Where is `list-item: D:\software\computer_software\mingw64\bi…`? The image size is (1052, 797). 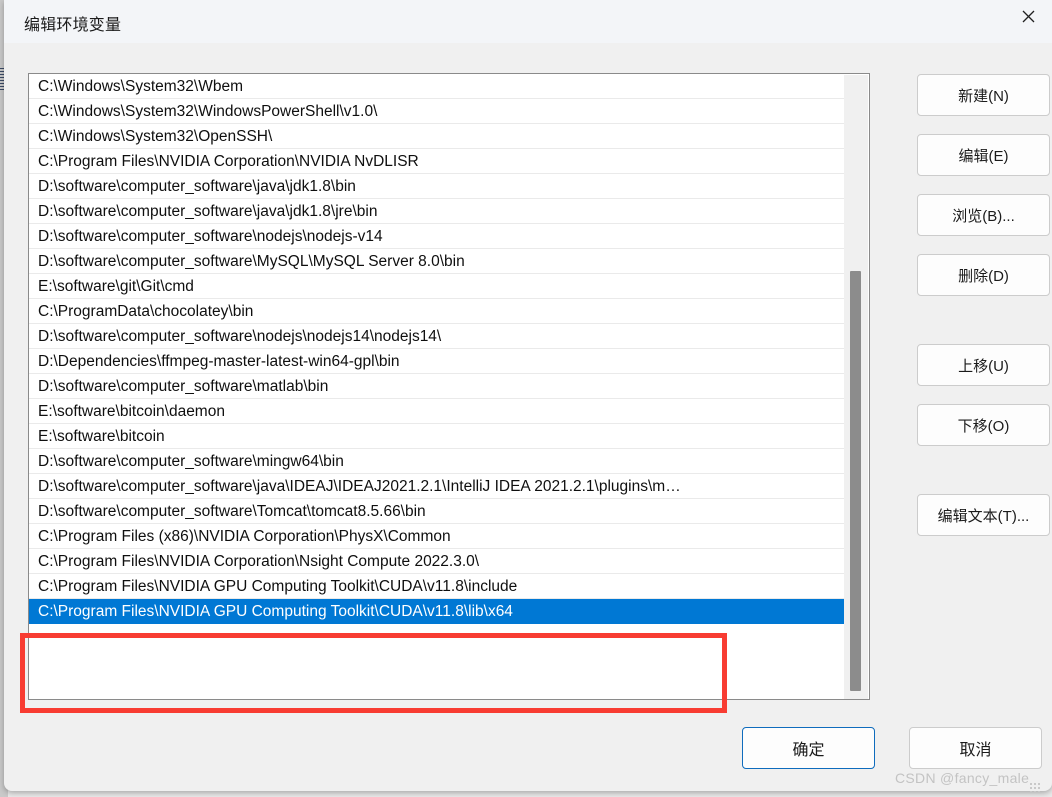
list-item: D:\software\computer_software\mingw64\bi… is located at coordinates (437, 461).